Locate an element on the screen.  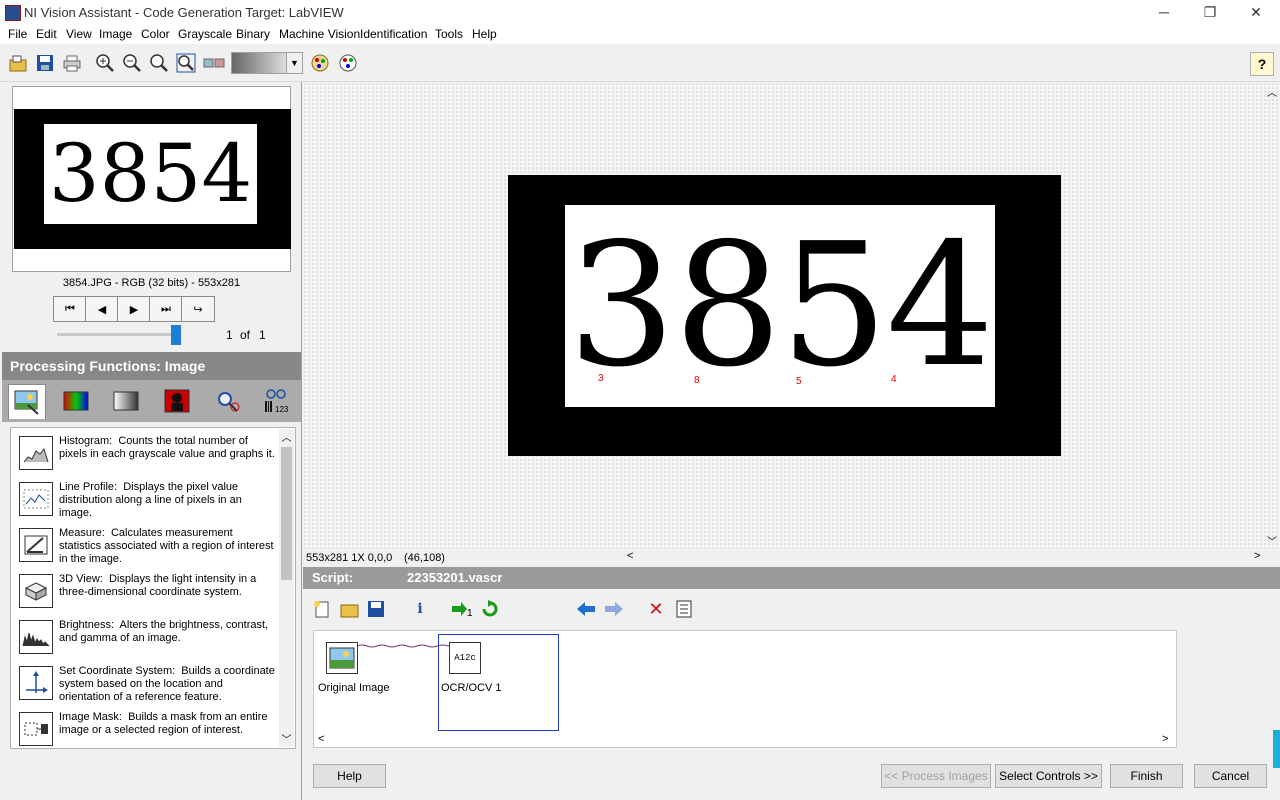
menu-help: Help is located at coordinates (484, 34).